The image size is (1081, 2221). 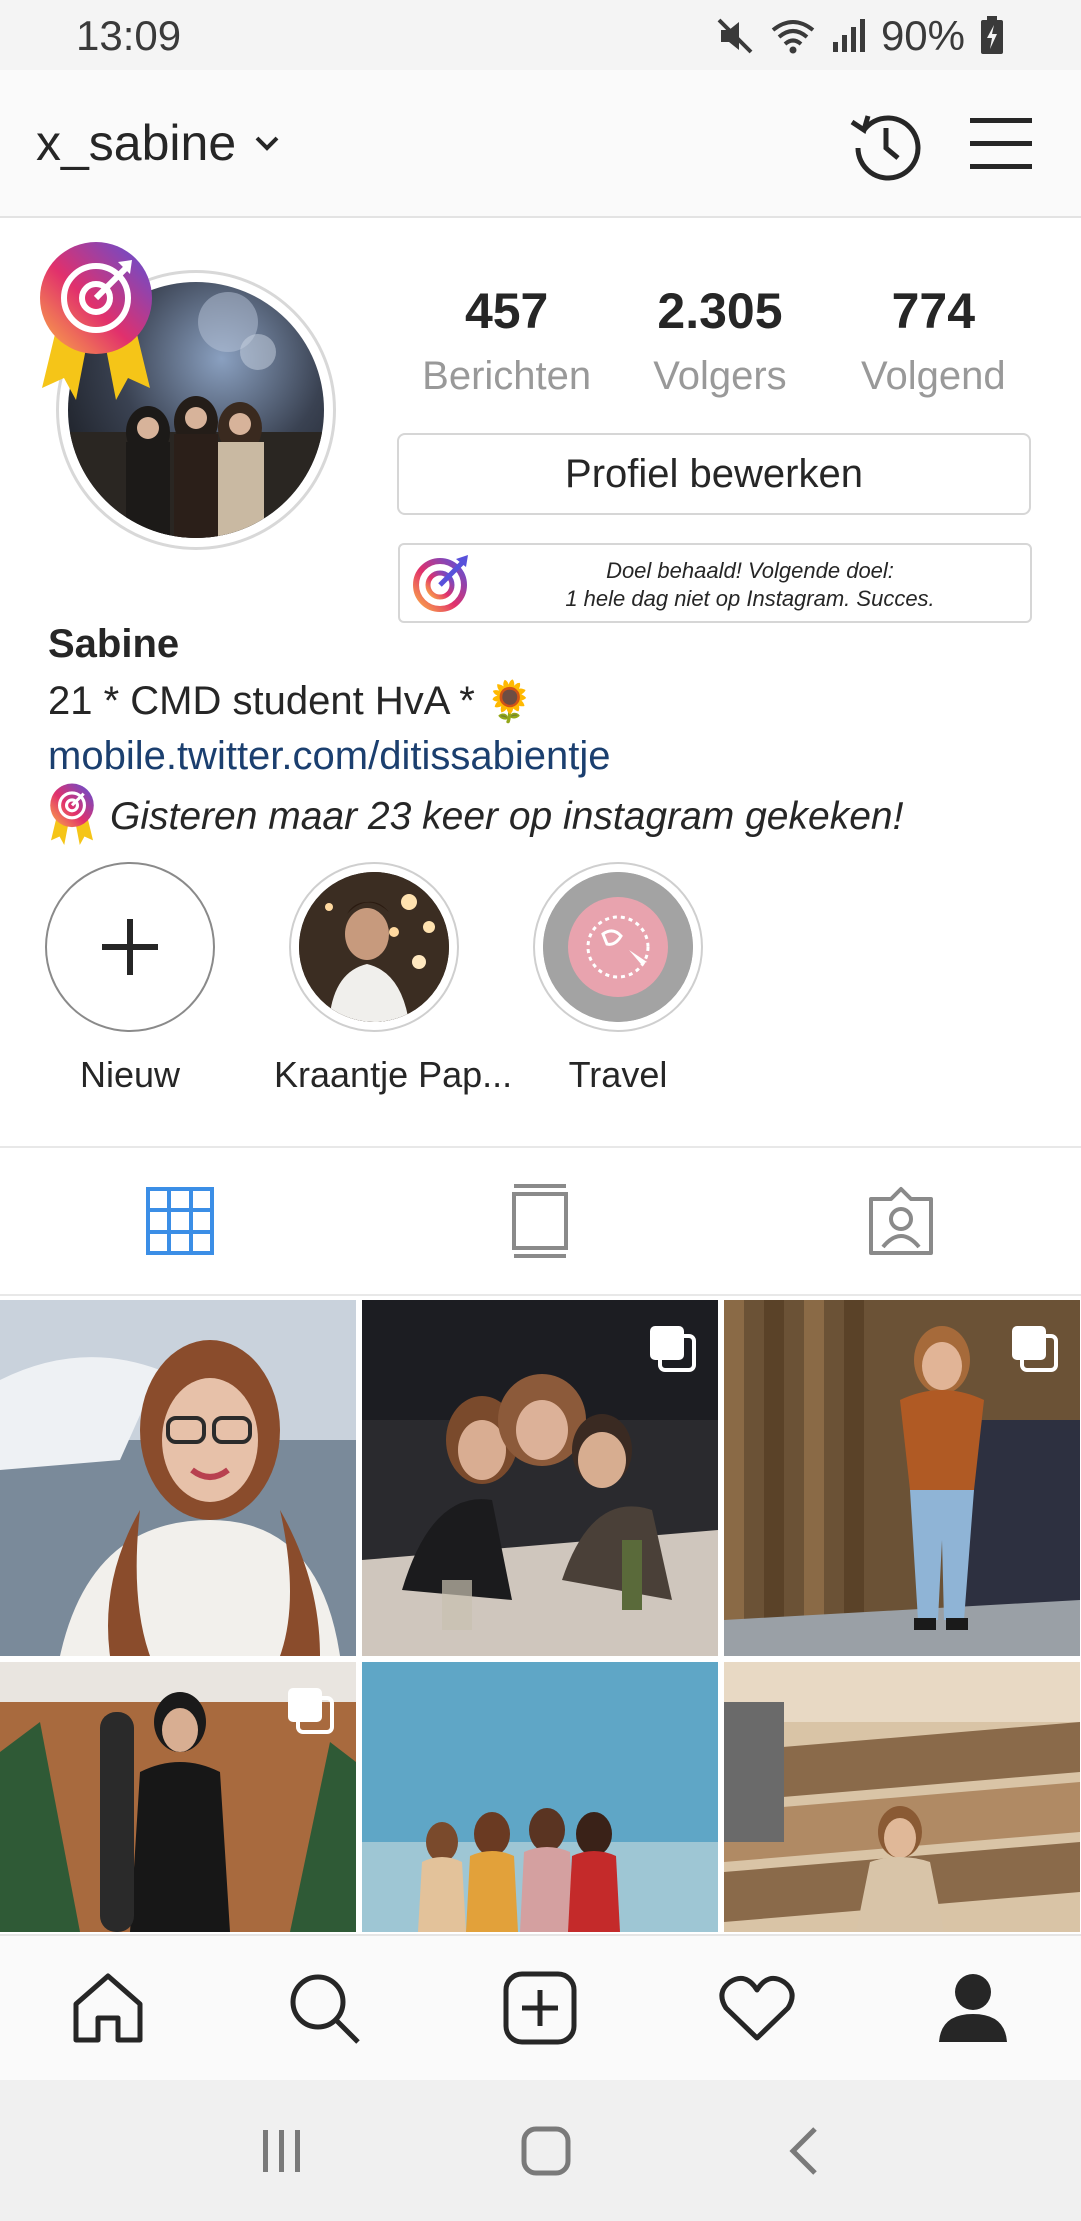 What do you see at coordinates (618, 1074) in the screenshot?
I see `highlight-label: Travel` at bounding box center [618, 1074].